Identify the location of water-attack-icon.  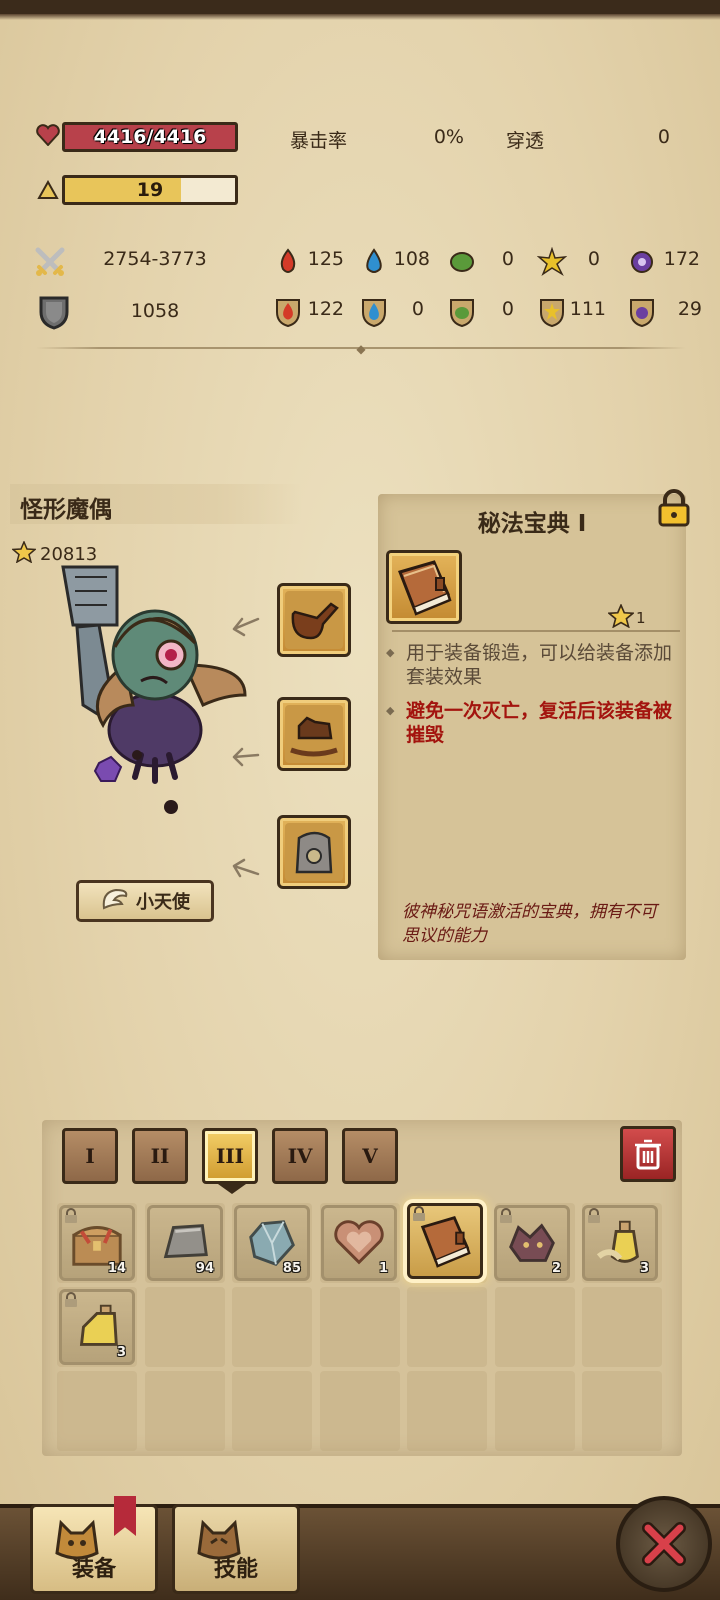
(374, 262).